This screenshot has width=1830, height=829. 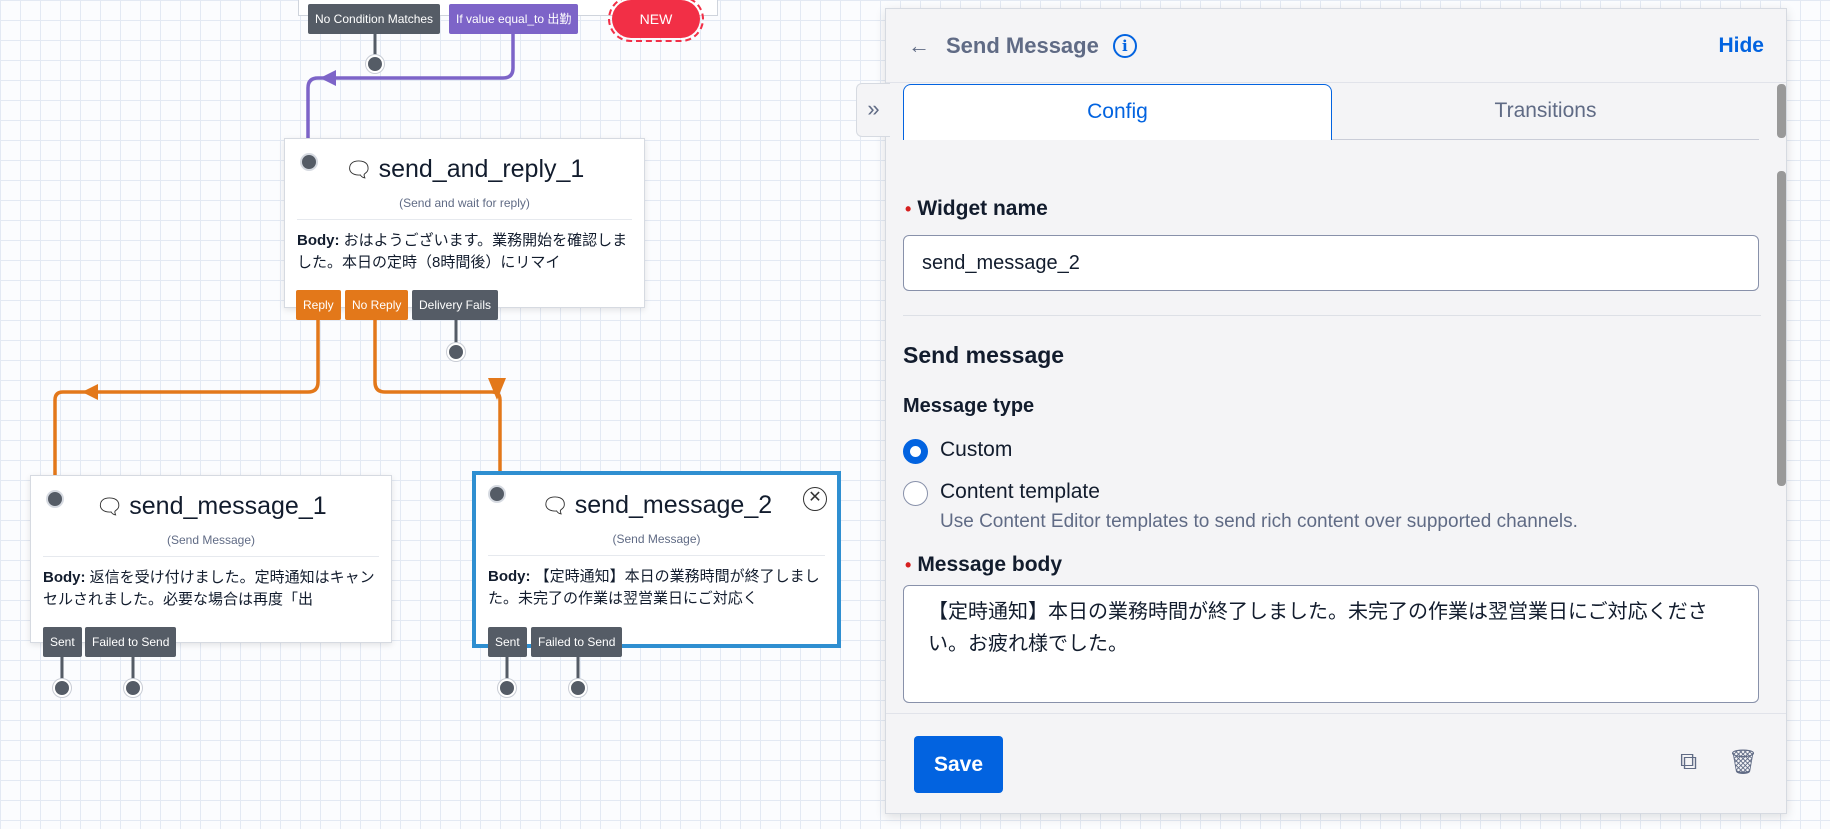 I want to click on widget-name-label-text: Widget name, so click(x=982, y=208).